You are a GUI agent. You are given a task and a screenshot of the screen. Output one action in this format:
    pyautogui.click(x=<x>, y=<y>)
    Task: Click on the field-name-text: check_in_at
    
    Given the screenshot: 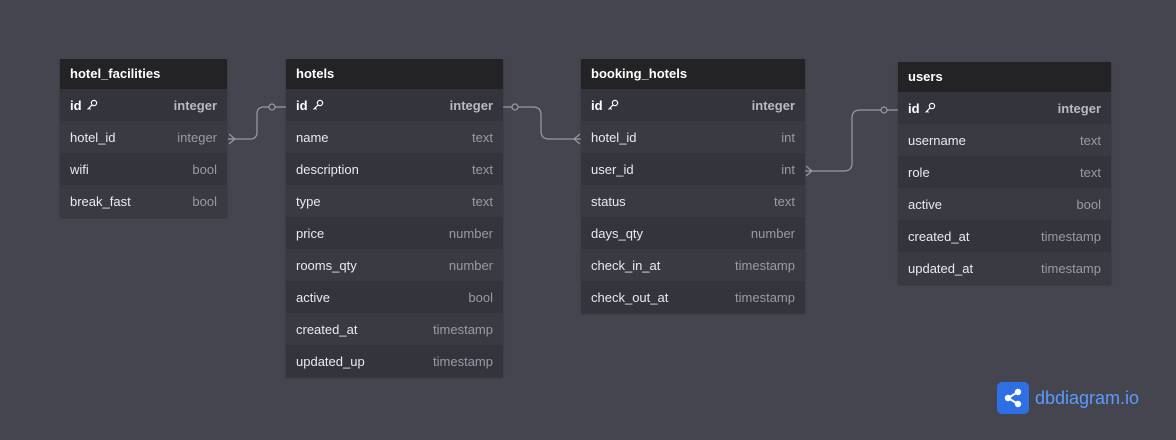 What is the action you would take?
    pyautogui.click(x=626, y=265)
    